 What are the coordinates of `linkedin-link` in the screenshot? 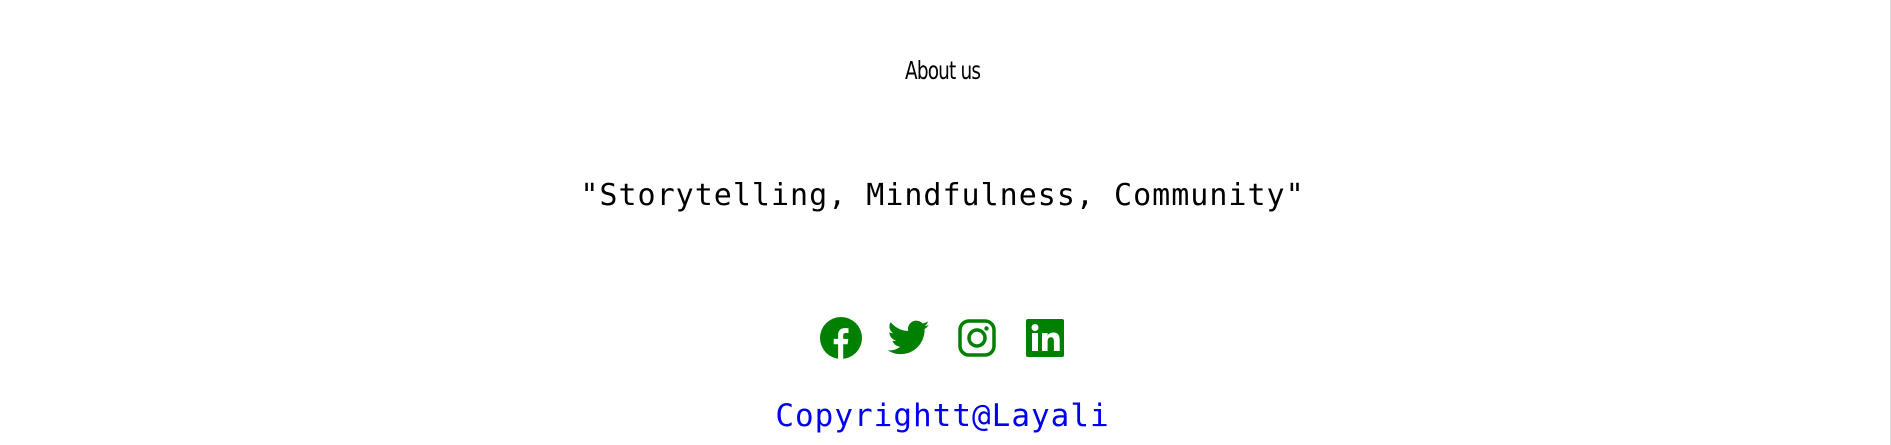 It's located at (1045, 338).